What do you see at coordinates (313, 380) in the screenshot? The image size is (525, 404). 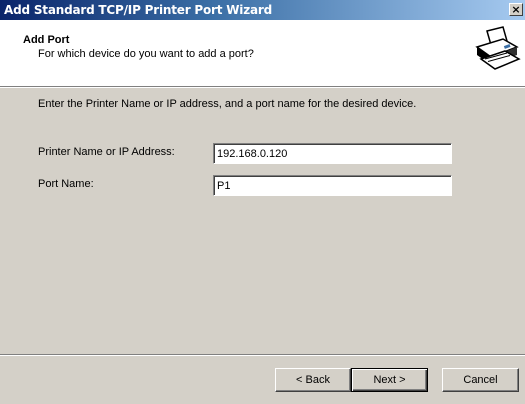 I see `back-button: < Back` at bounding box center [313, 380].